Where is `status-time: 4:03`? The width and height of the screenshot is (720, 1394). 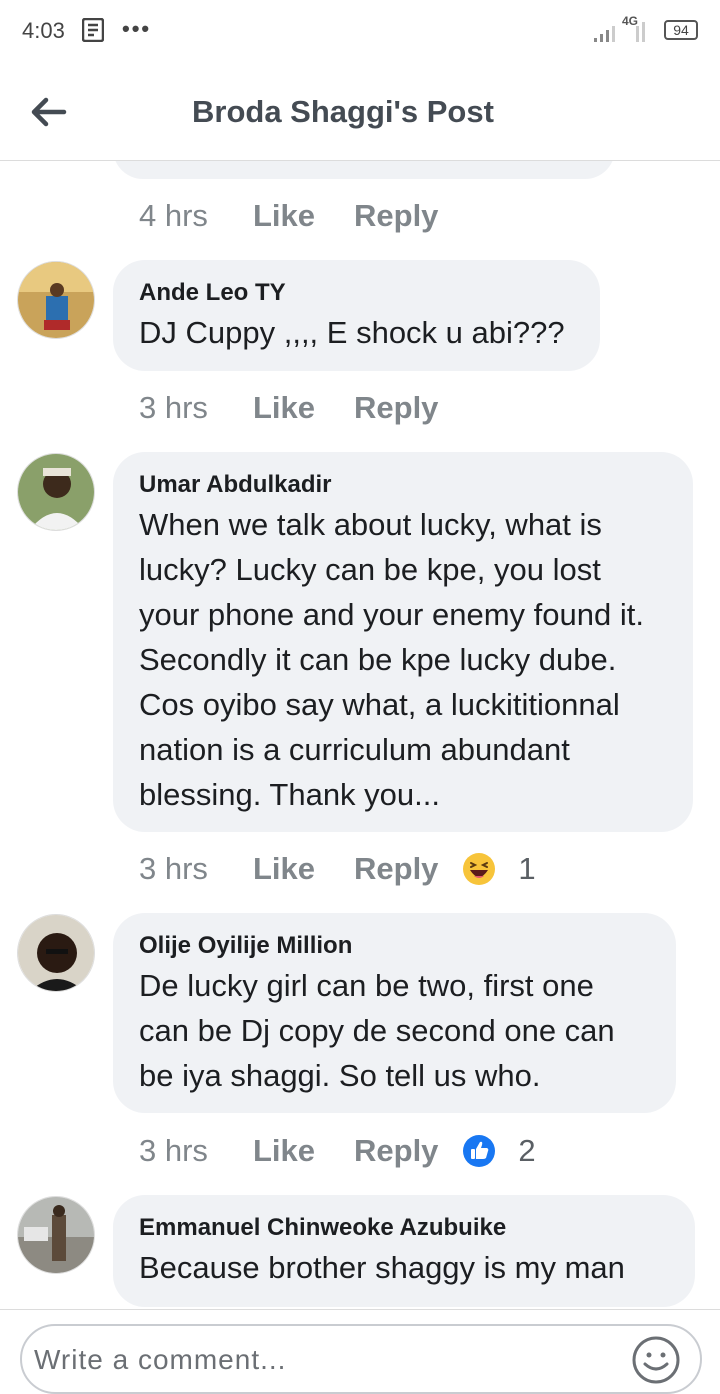 status-time: 4:03 is located at coordinates (43, 30).